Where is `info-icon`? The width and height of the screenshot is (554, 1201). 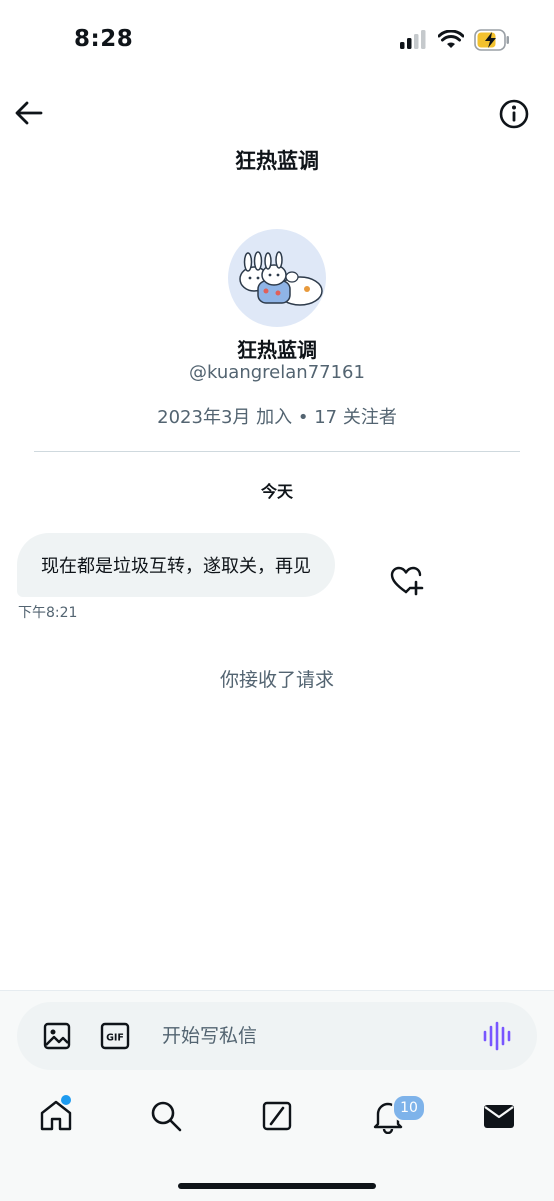
info-icon is located at coordinates (514, 114).